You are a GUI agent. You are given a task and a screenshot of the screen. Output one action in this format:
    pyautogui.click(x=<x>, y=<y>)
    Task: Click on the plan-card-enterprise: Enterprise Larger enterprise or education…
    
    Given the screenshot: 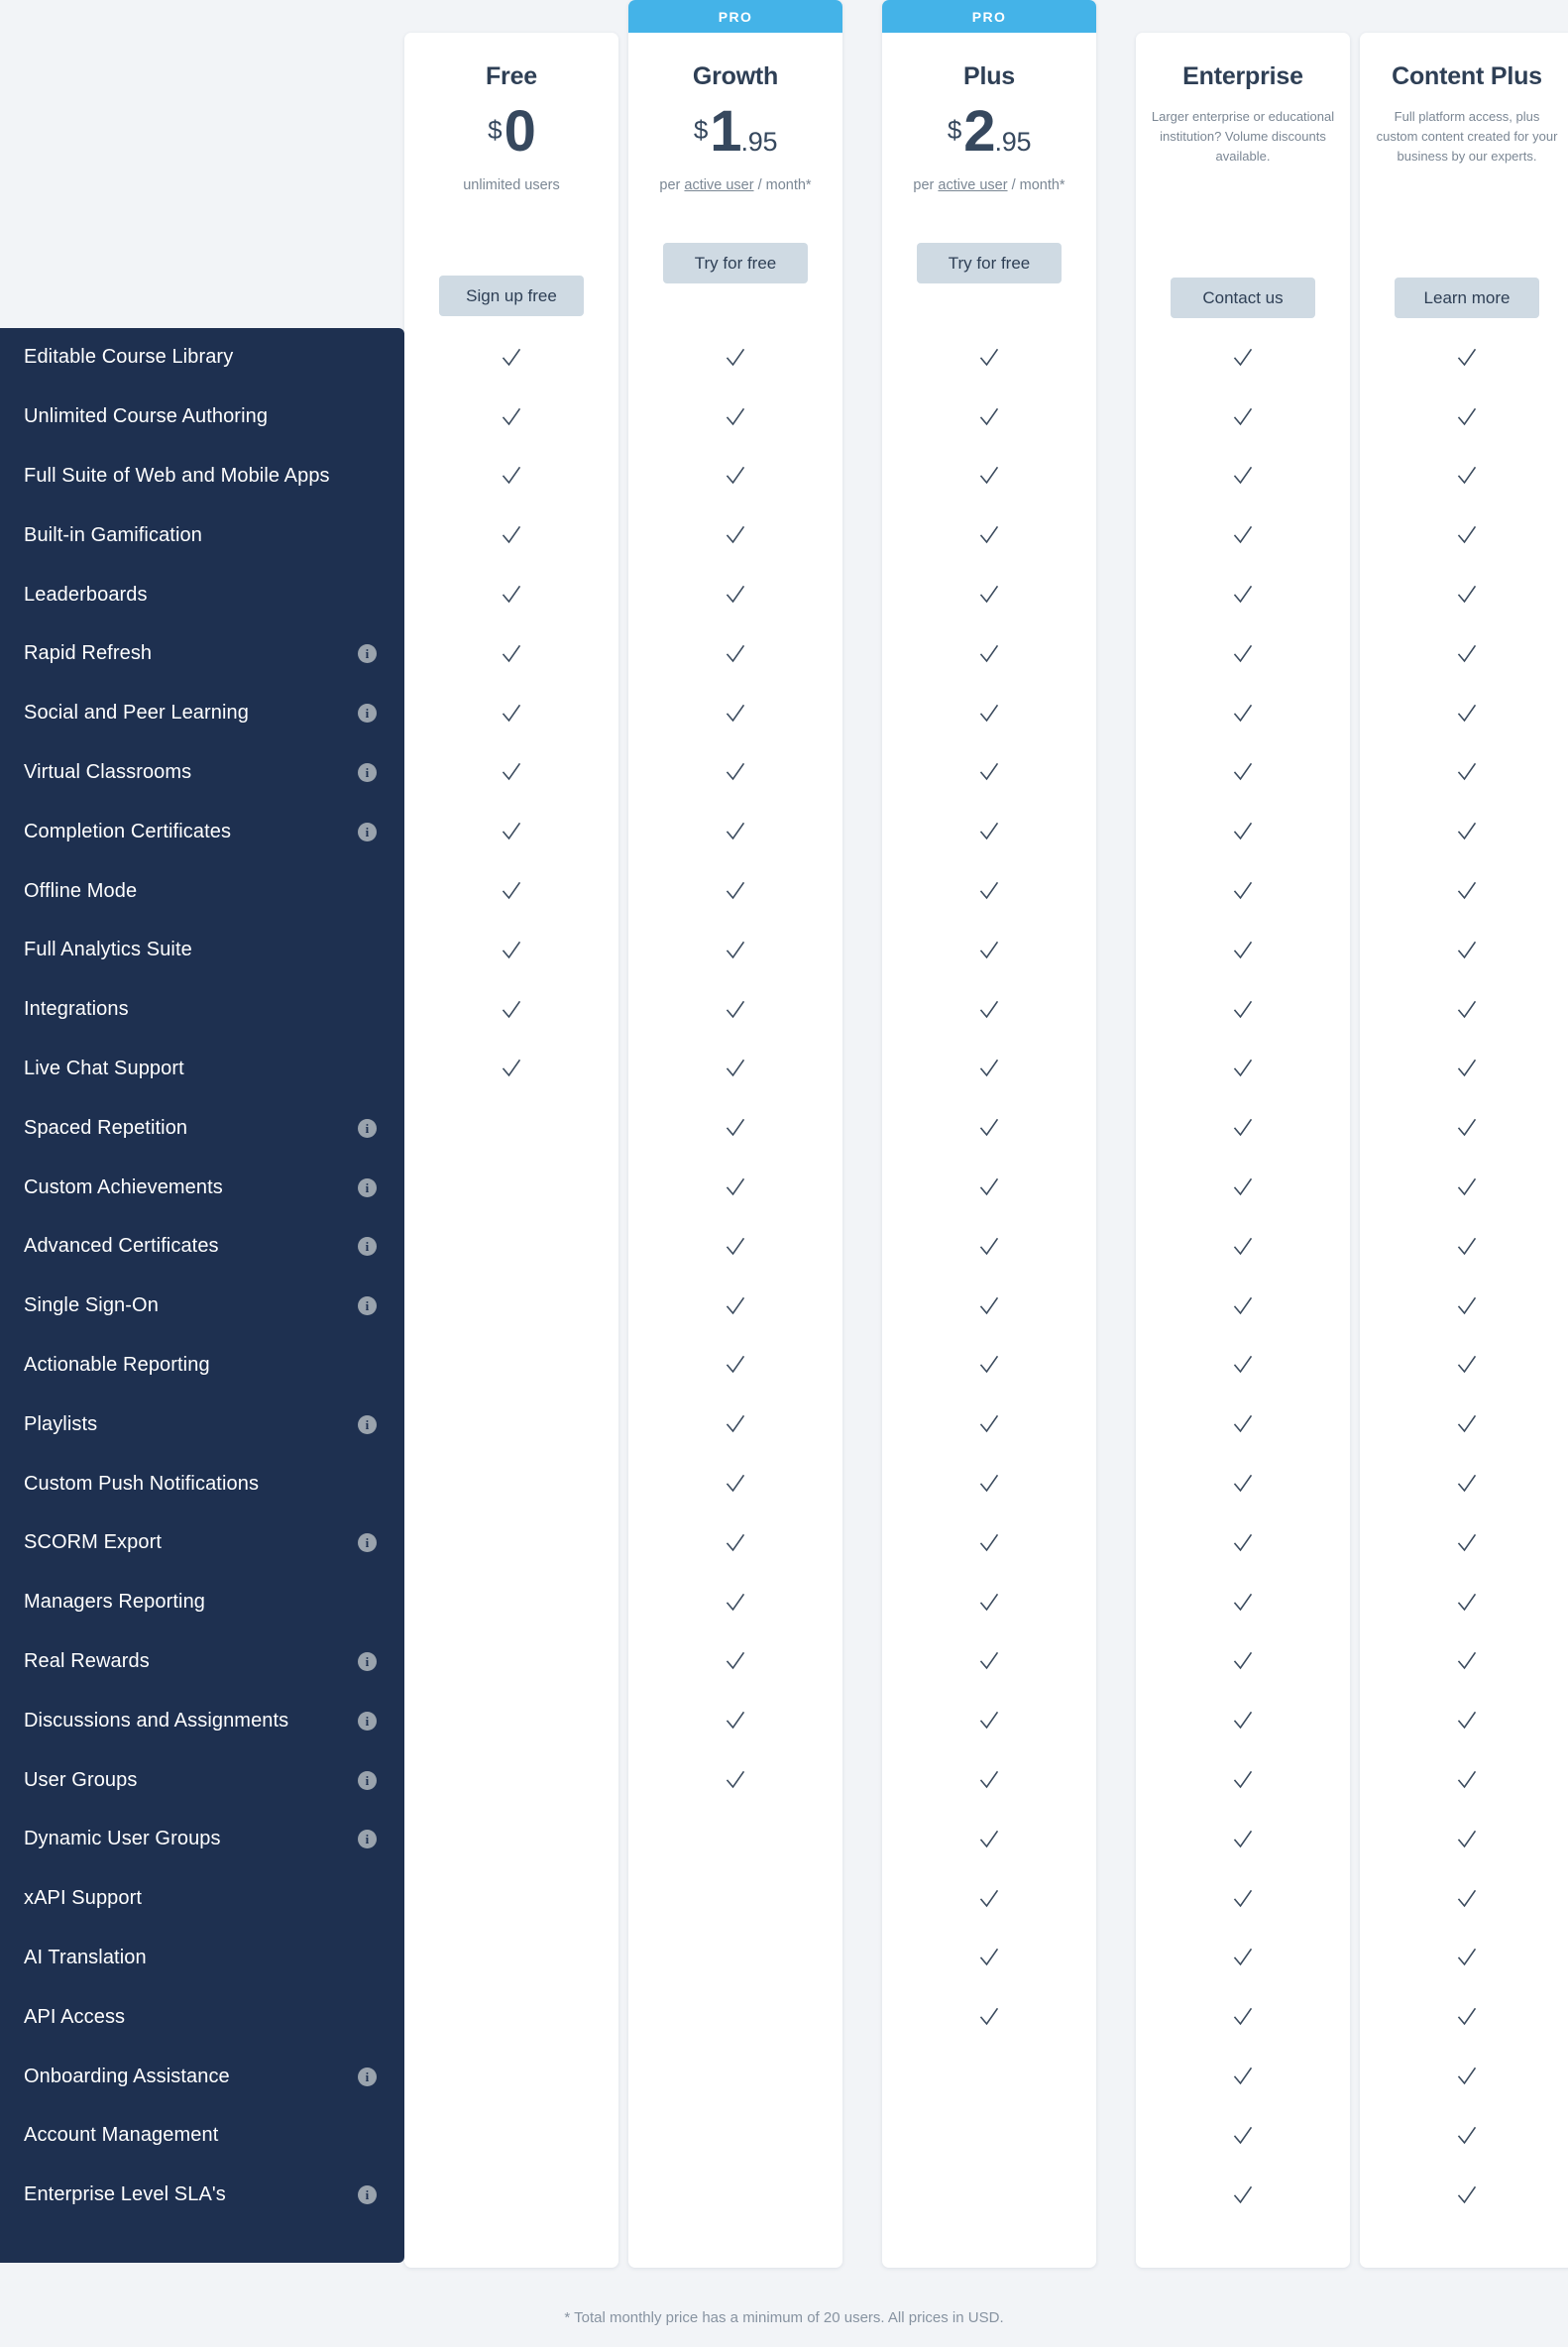 What is the action you would take?
    pyautogui.click(x=1243, y=1150)
    